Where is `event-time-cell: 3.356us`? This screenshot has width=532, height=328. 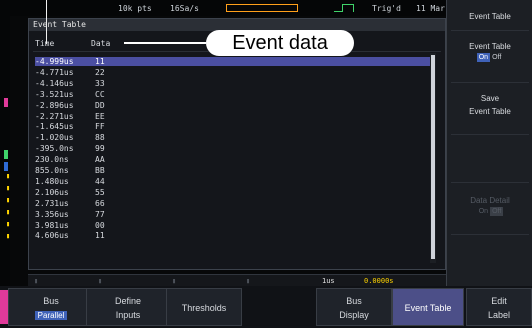
event-time-cell: 3.356us is located at coordinates (52, 214).